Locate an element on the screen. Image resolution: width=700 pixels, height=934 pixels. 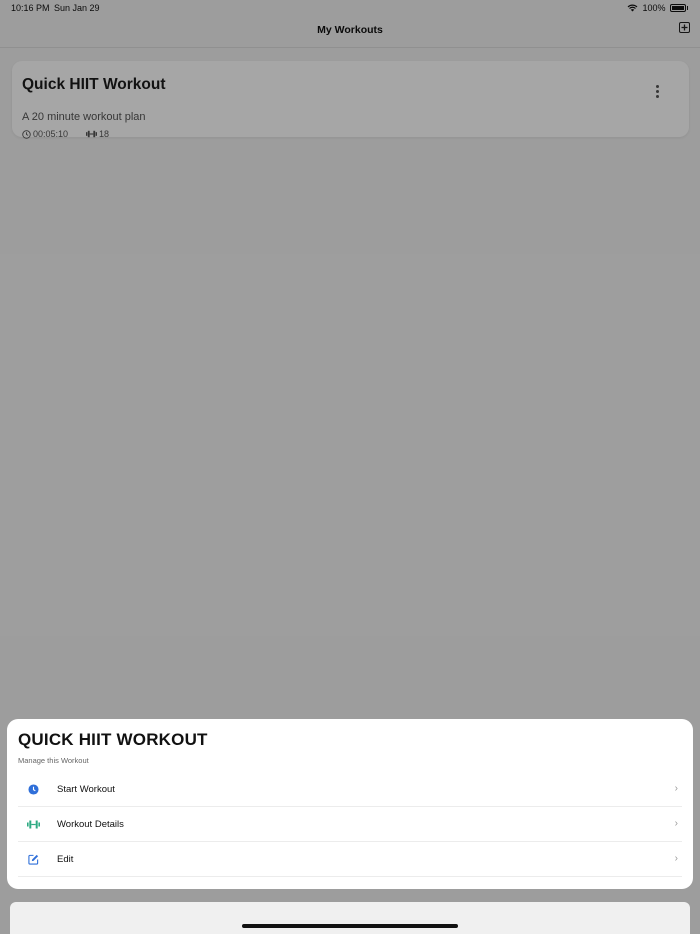
sheet-subtitle: Manage this Workout is located at coordinates (53, 760).